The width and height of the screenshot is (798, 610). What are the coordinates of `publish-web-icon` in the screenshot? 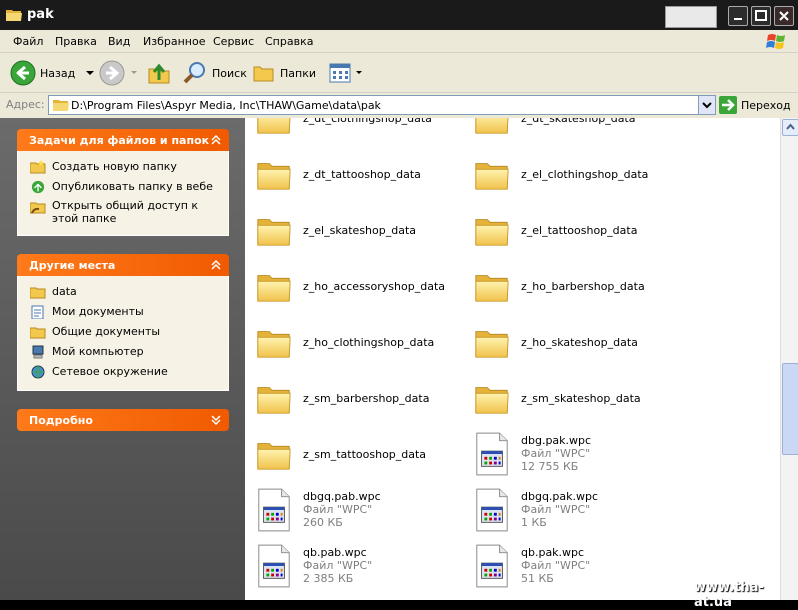 It's located at (38, 187).